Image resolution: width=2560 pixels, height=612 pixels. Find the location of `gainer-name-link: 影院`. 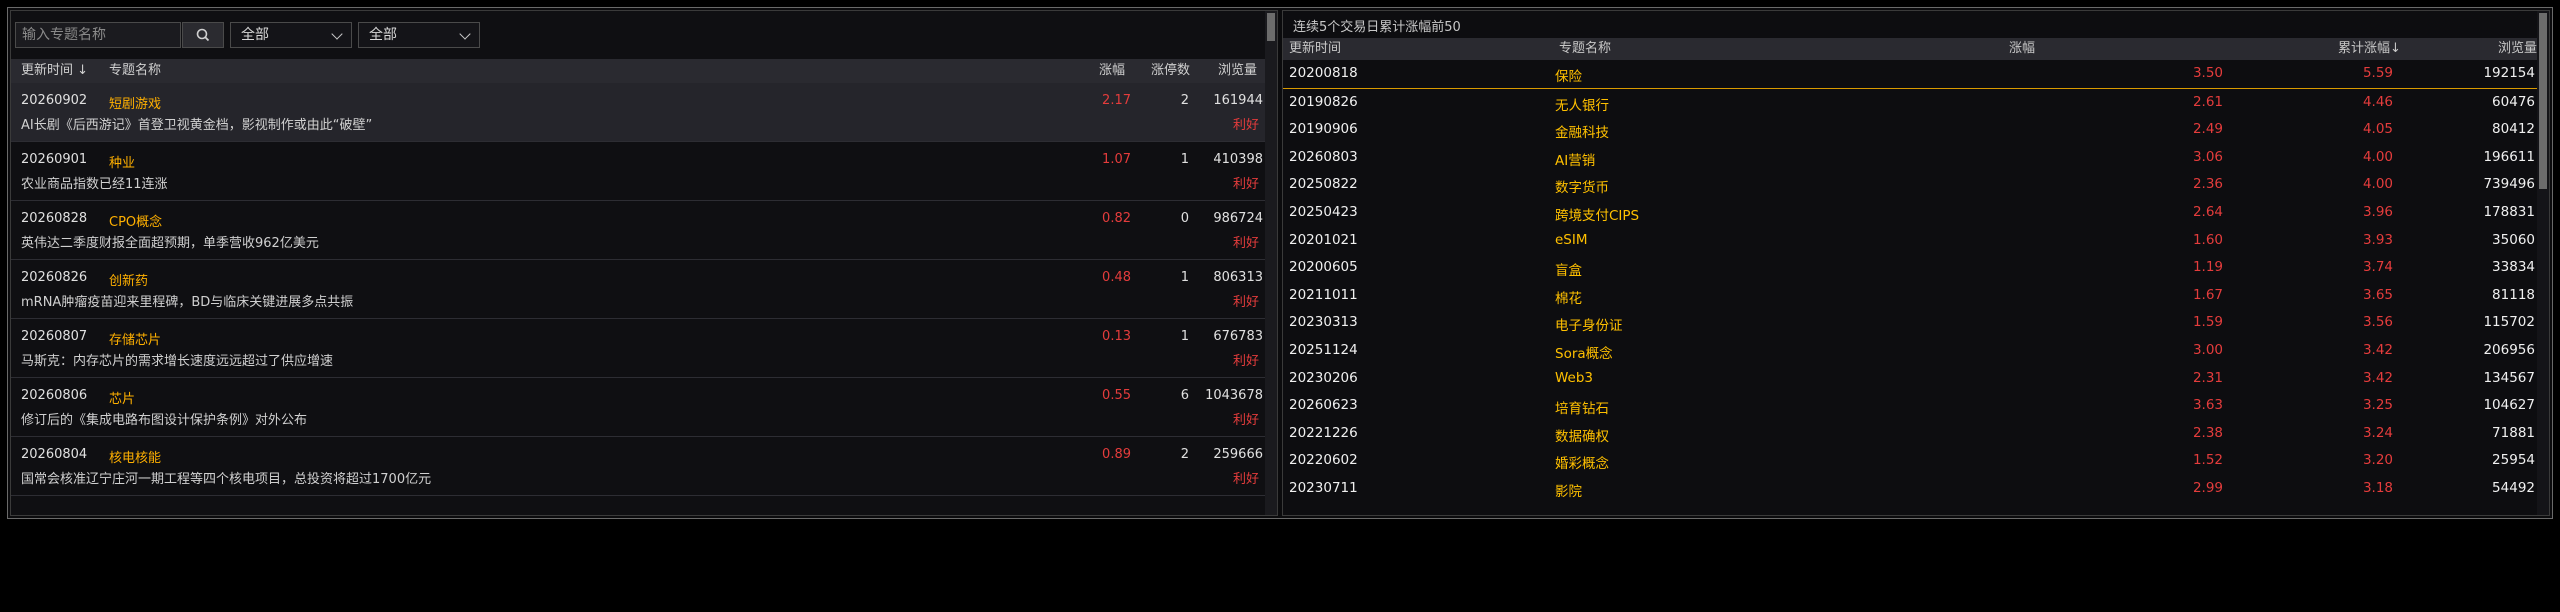

gainer-name-link: 影院 is located at coordinates (1568, 490).